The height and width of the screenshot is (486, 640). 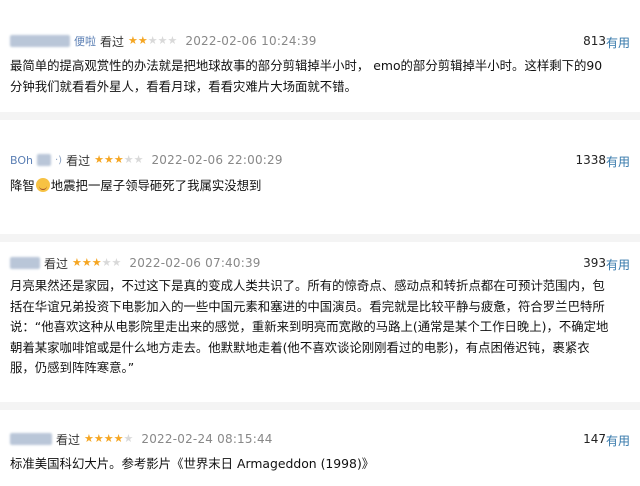 I want to click on grinning-face-icon, so click(x=42, y=185).